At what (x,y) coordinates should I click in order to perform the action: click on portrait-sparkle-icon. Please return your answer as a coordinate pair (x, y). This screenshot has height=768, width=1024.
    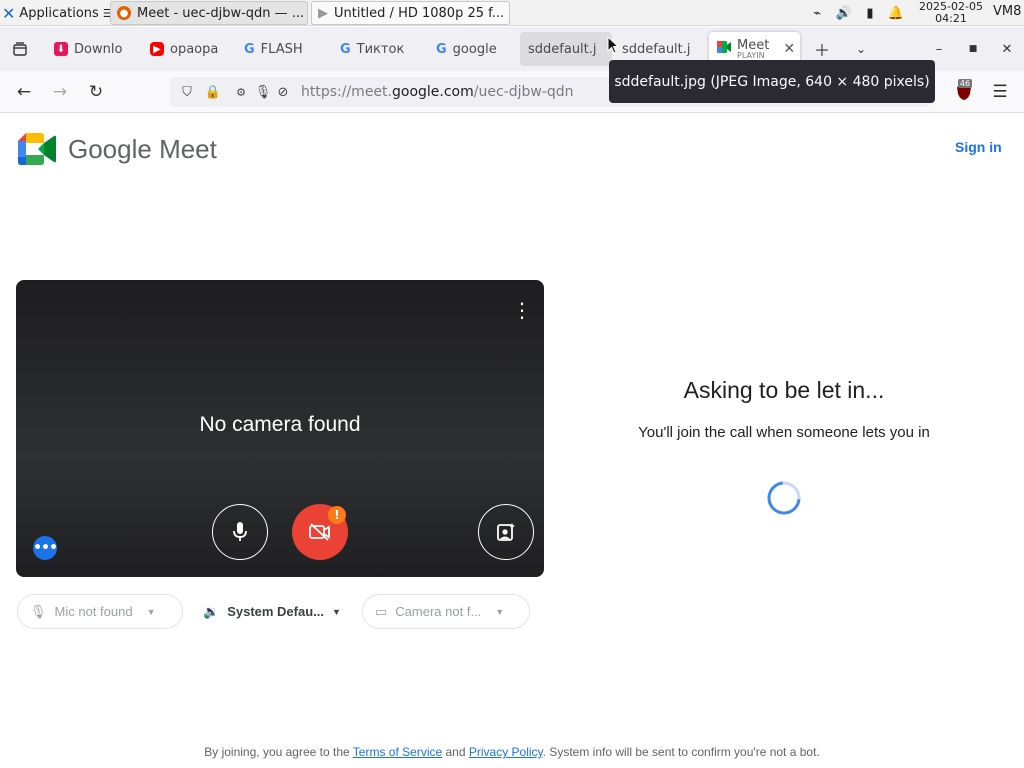
    Looking at the image, I should click on (506, 532).